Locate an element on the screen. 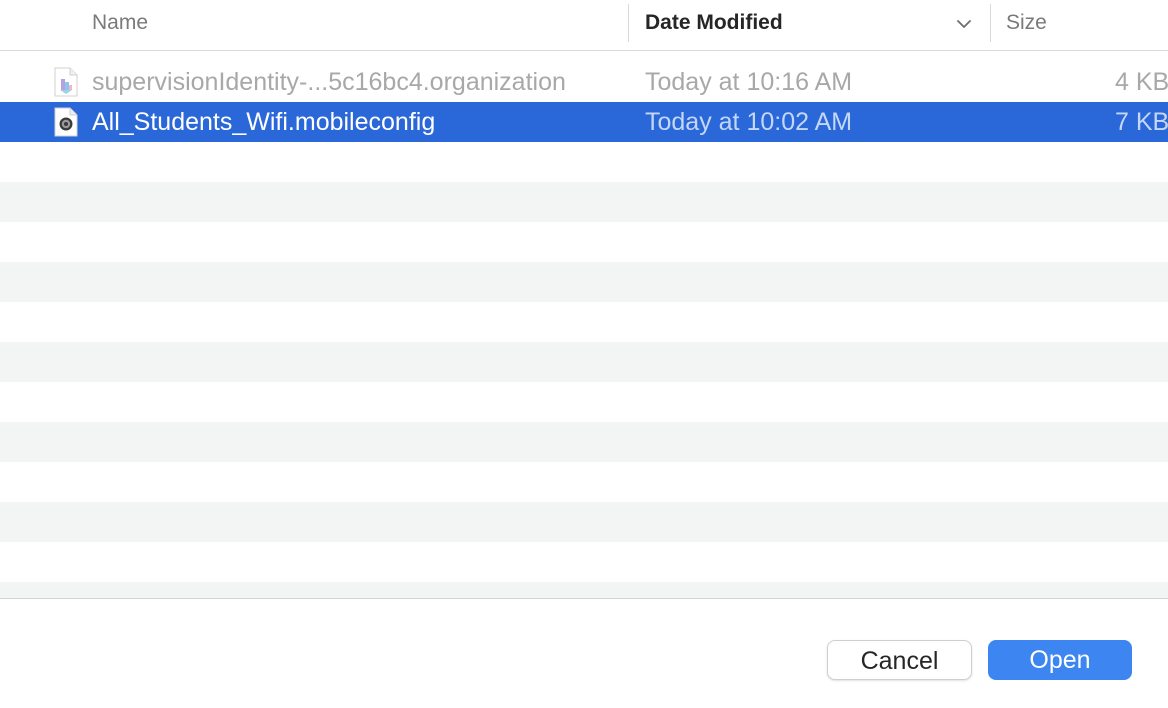  column-name-header: Name is located at coordinates (120, 23).